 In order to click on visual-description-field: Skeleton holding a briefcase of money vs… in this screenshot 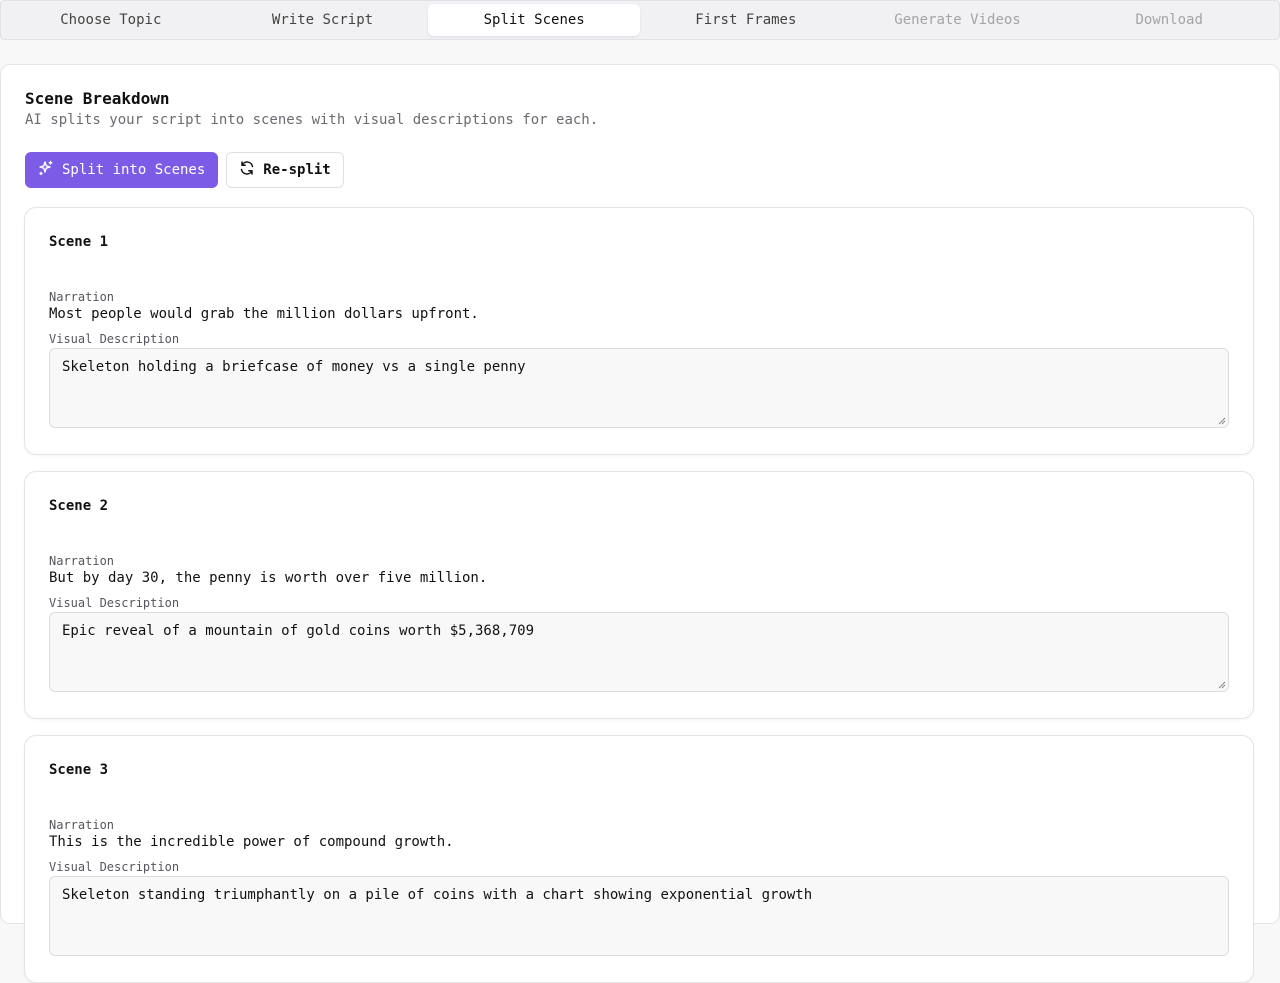, I will do `click(639, 388)`.